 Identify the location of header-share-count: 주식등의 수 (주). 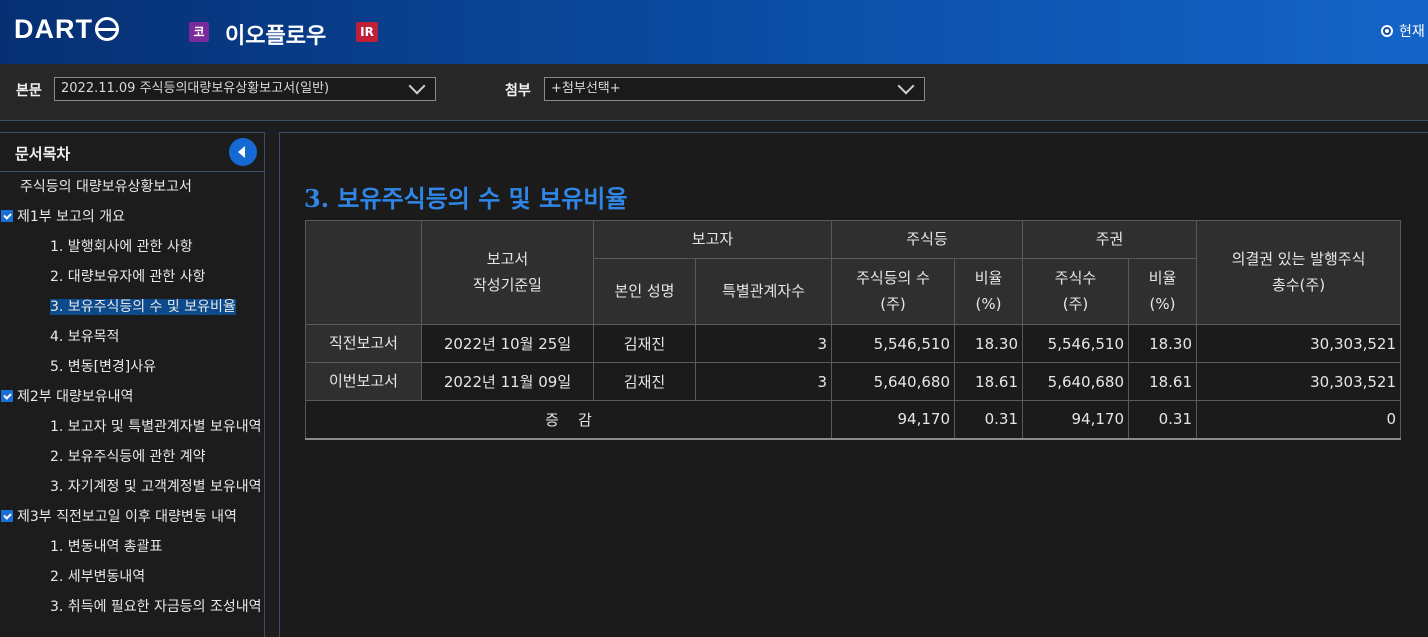
(893, 291).